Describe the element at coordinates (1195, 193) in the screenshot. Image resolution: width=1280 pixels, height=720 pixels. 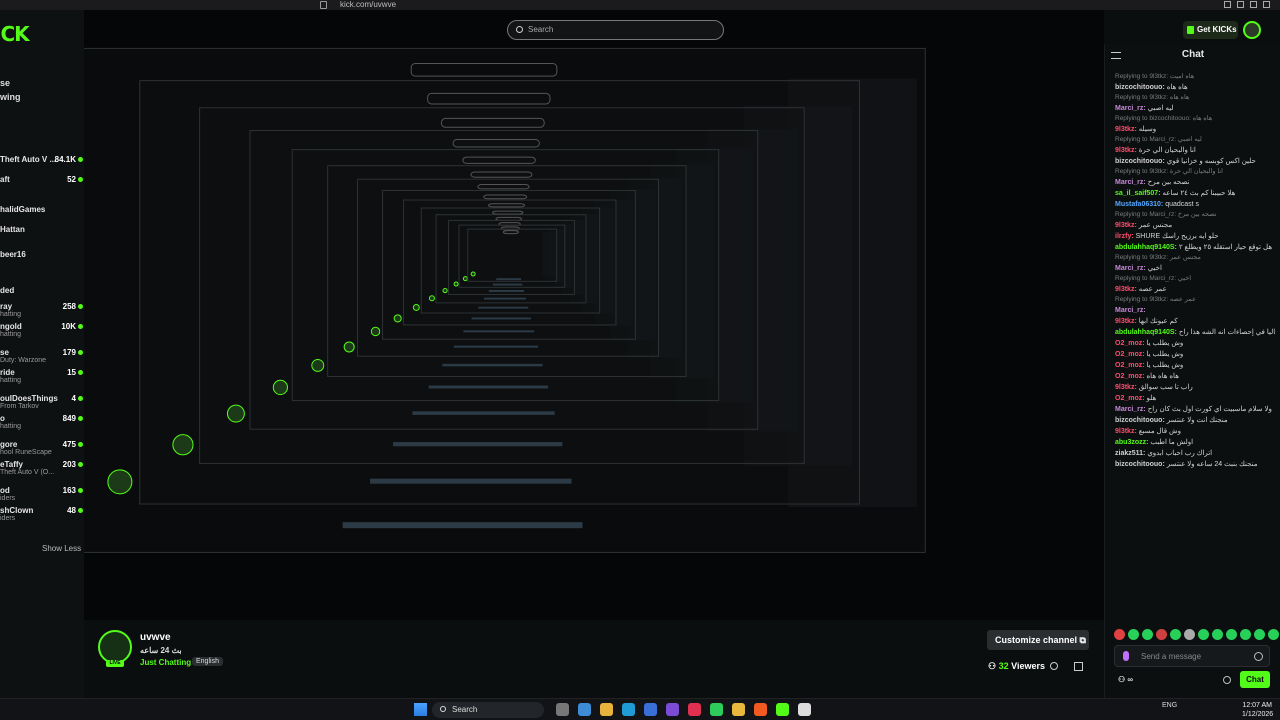
I see `chat-message: sa_il_saif507: هلا حبيبنا كم بث ٢٤ ساعه` at that location.